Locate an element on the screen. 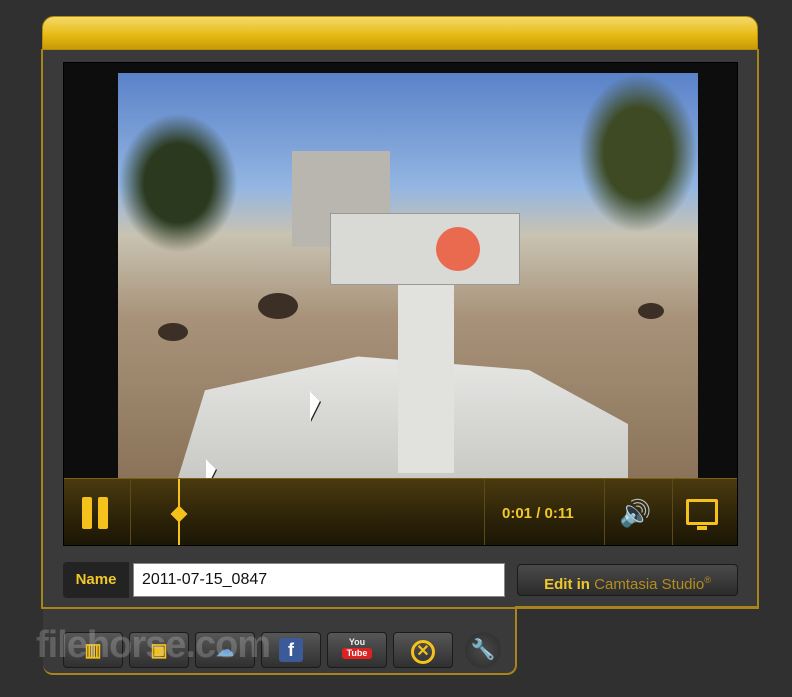  close-circle-icon: ✕ is located at coordinates (423, 652).